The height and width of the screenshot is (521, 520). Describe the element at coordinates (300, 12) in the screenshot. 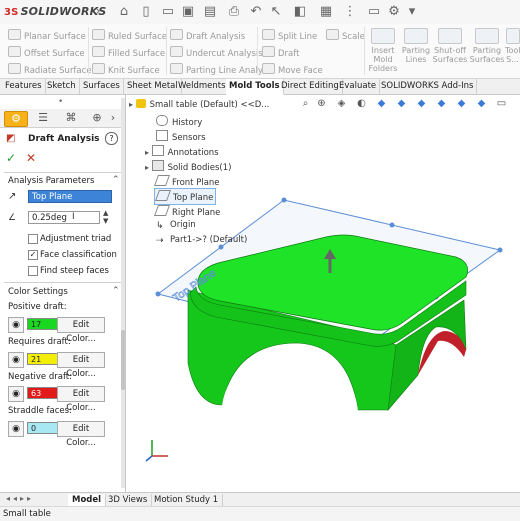

I see `rebuild-icon: ◧` at that location.